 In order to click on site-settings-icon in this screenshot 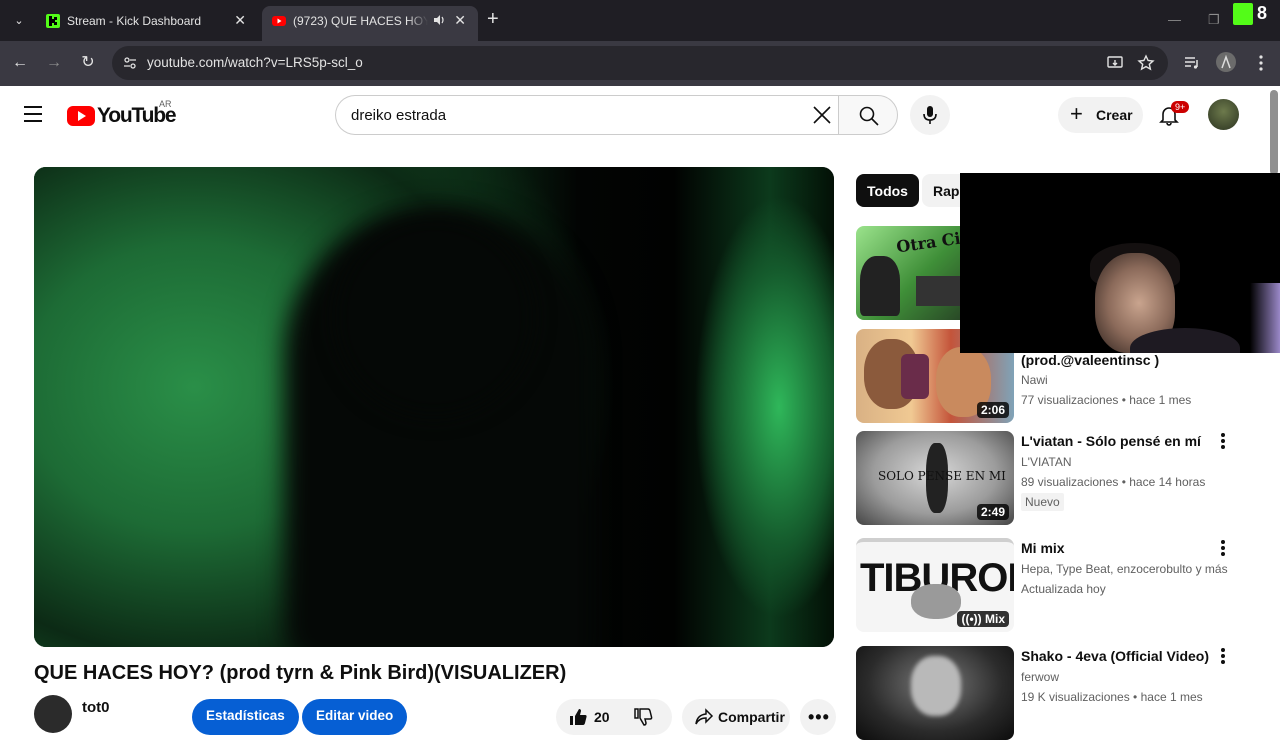, I will do `click(130, 63)`.